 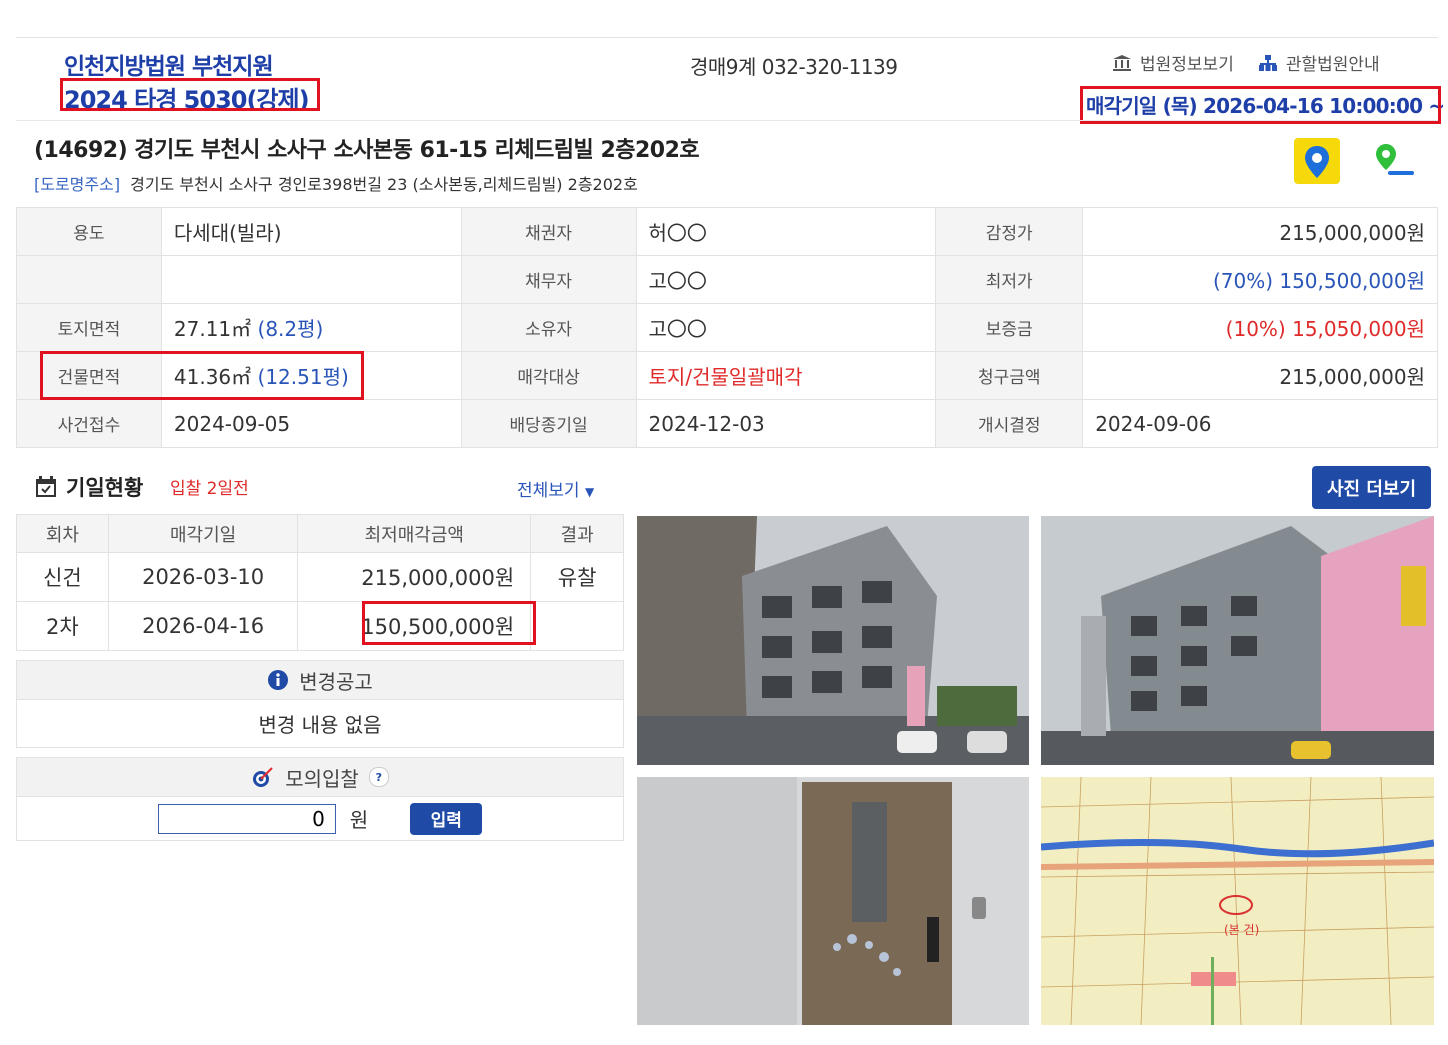 I want to click on org-chart-icon, so click(x=1267, y=62).